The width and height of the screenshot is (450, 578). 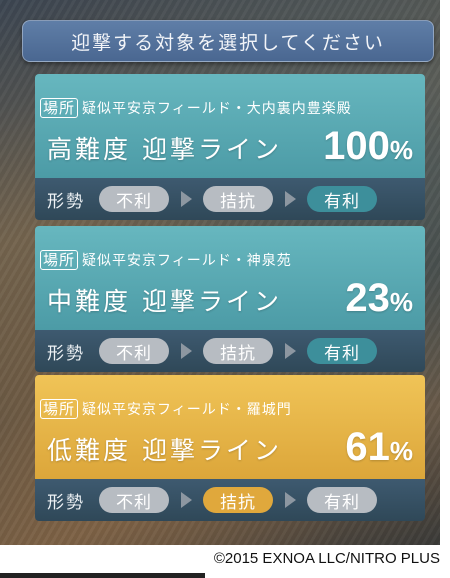 I want to click on location-line: 場所 疑似平安京フィールド・神泉苑, so click(x=166, y=260).